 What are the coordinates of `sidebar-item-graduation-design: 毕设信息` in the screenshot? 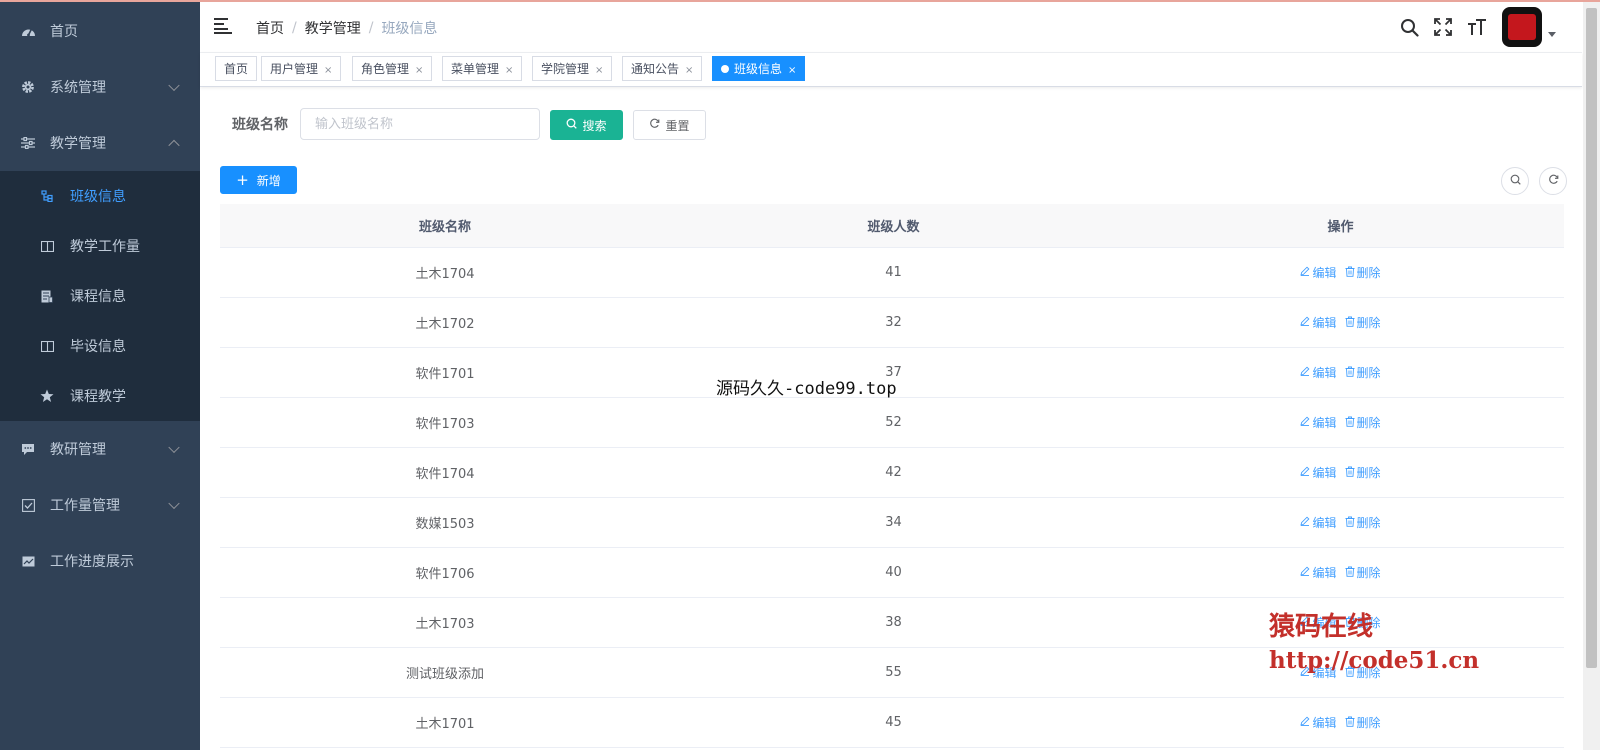 It's located at (100, 346).